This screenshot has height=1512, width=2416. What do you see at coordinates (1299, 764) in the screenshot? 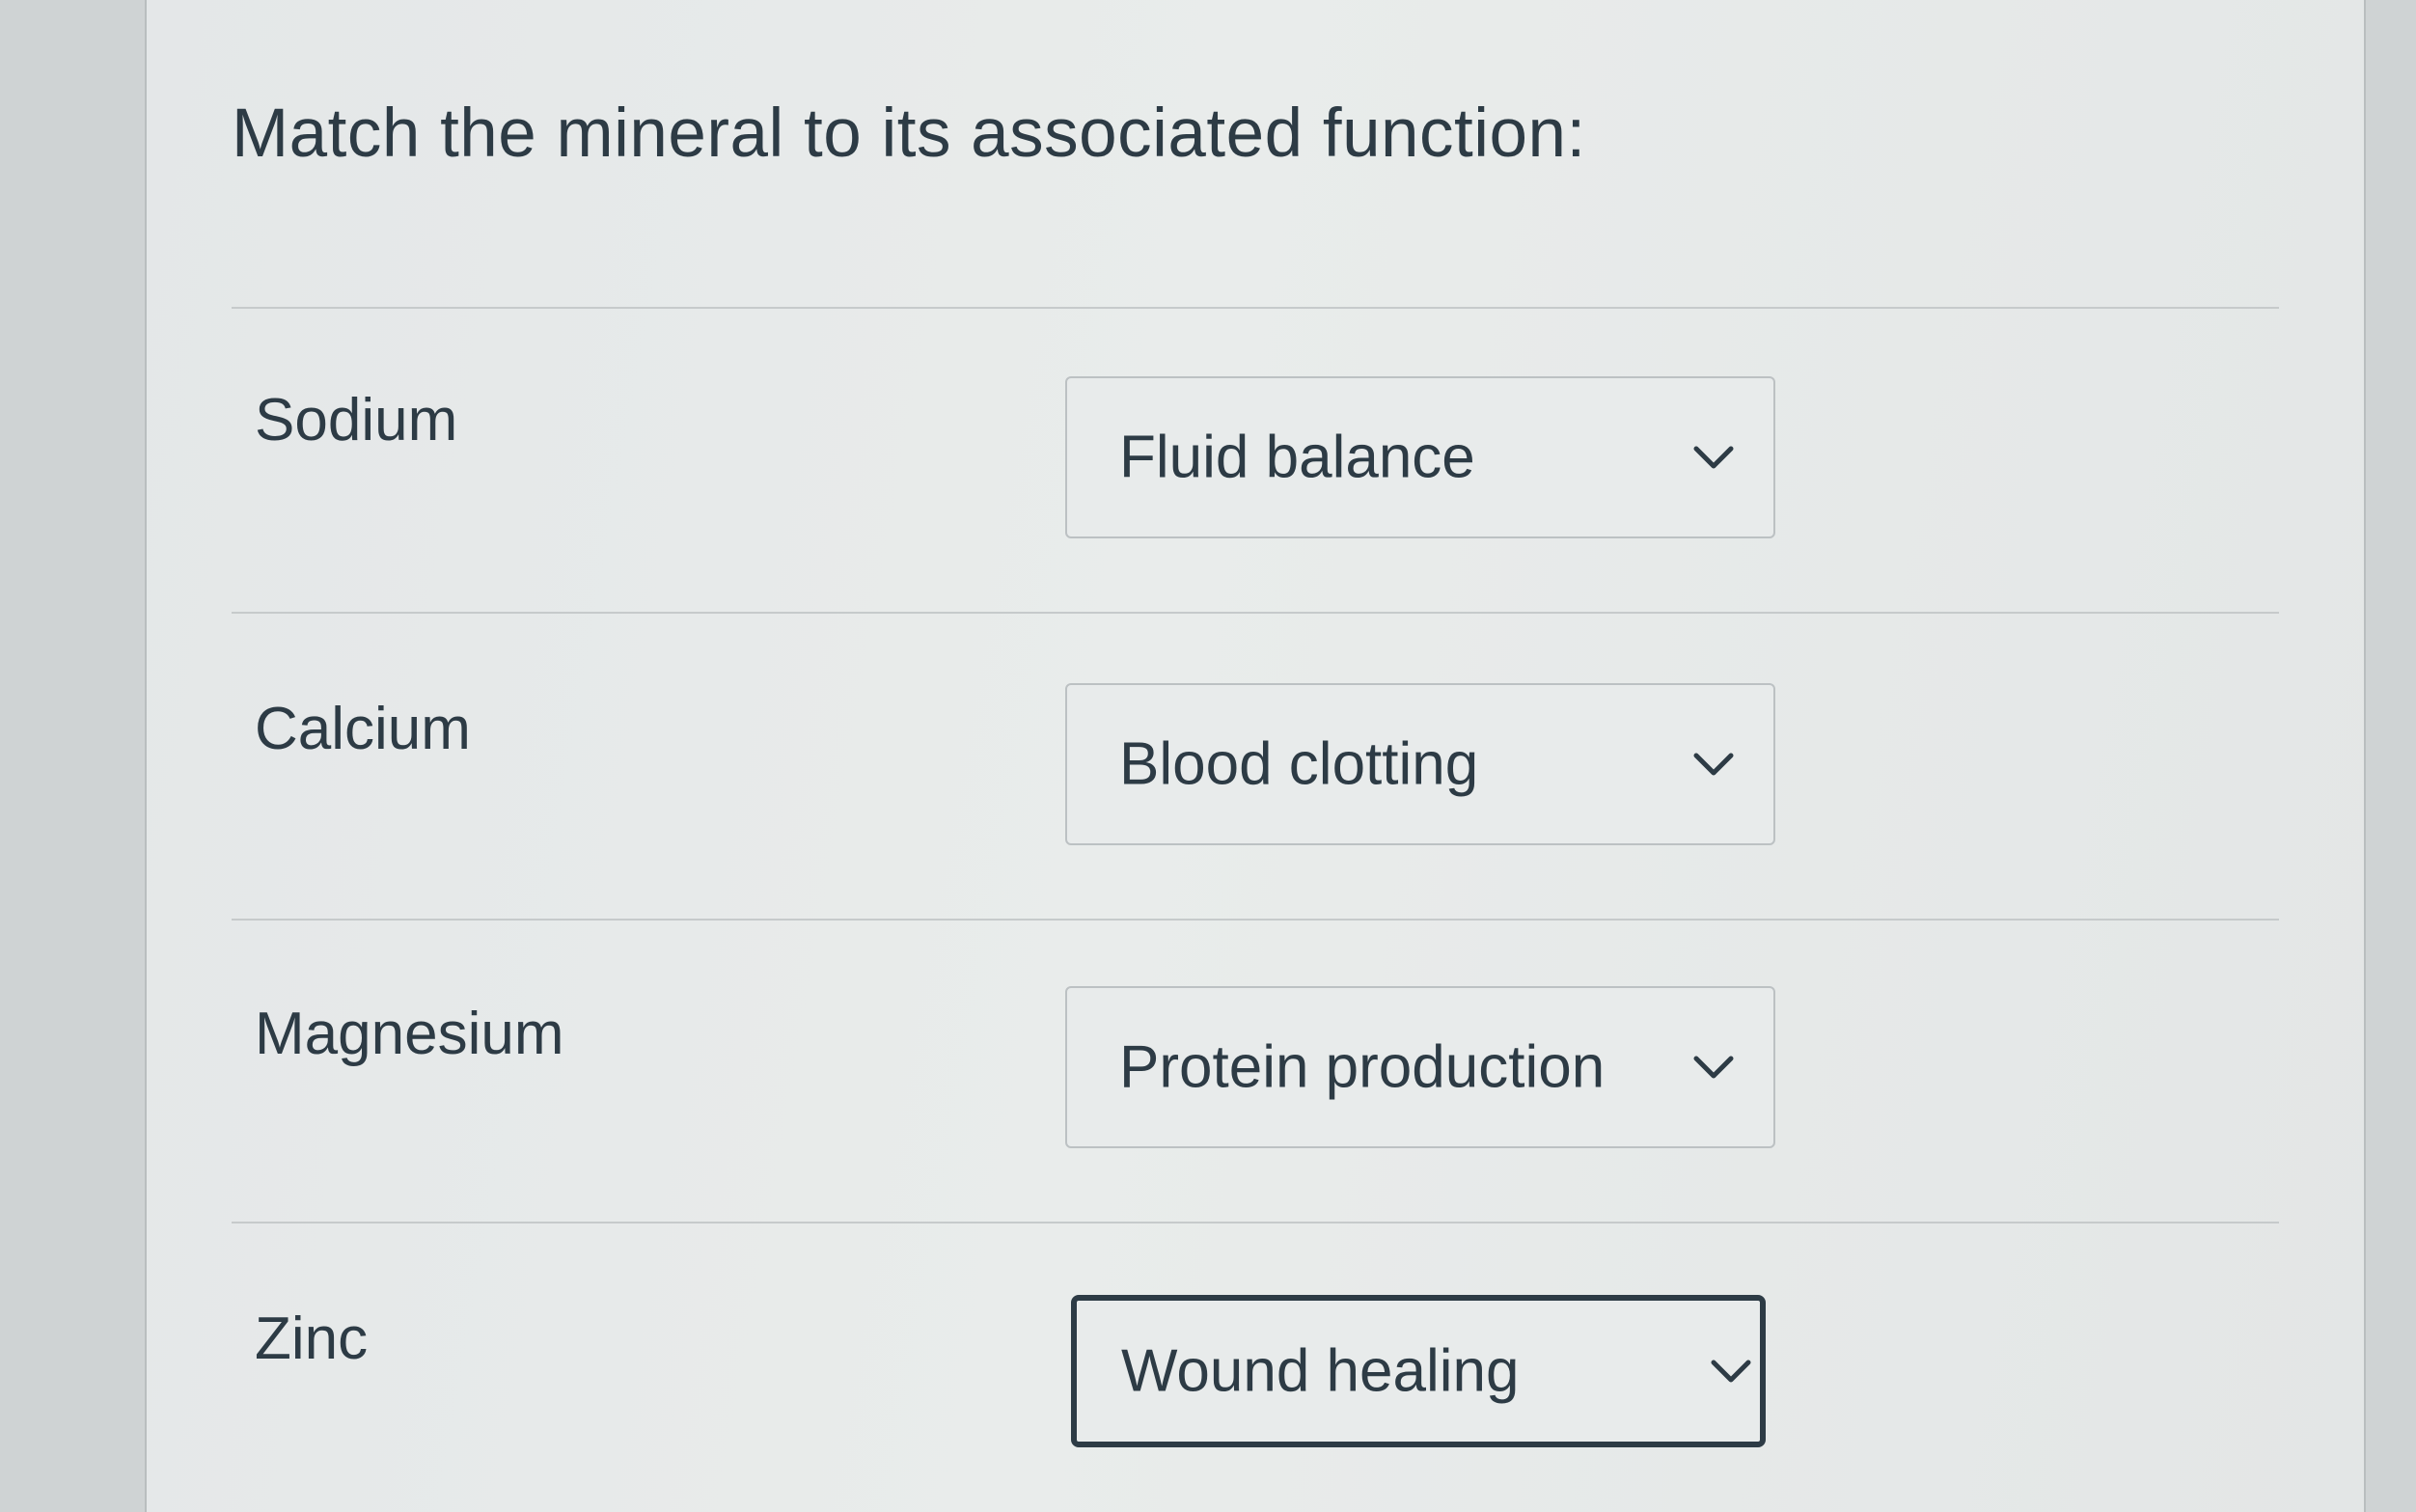
I see `answer-select-value: Blood clotting` at bounding box center [1299, 764].